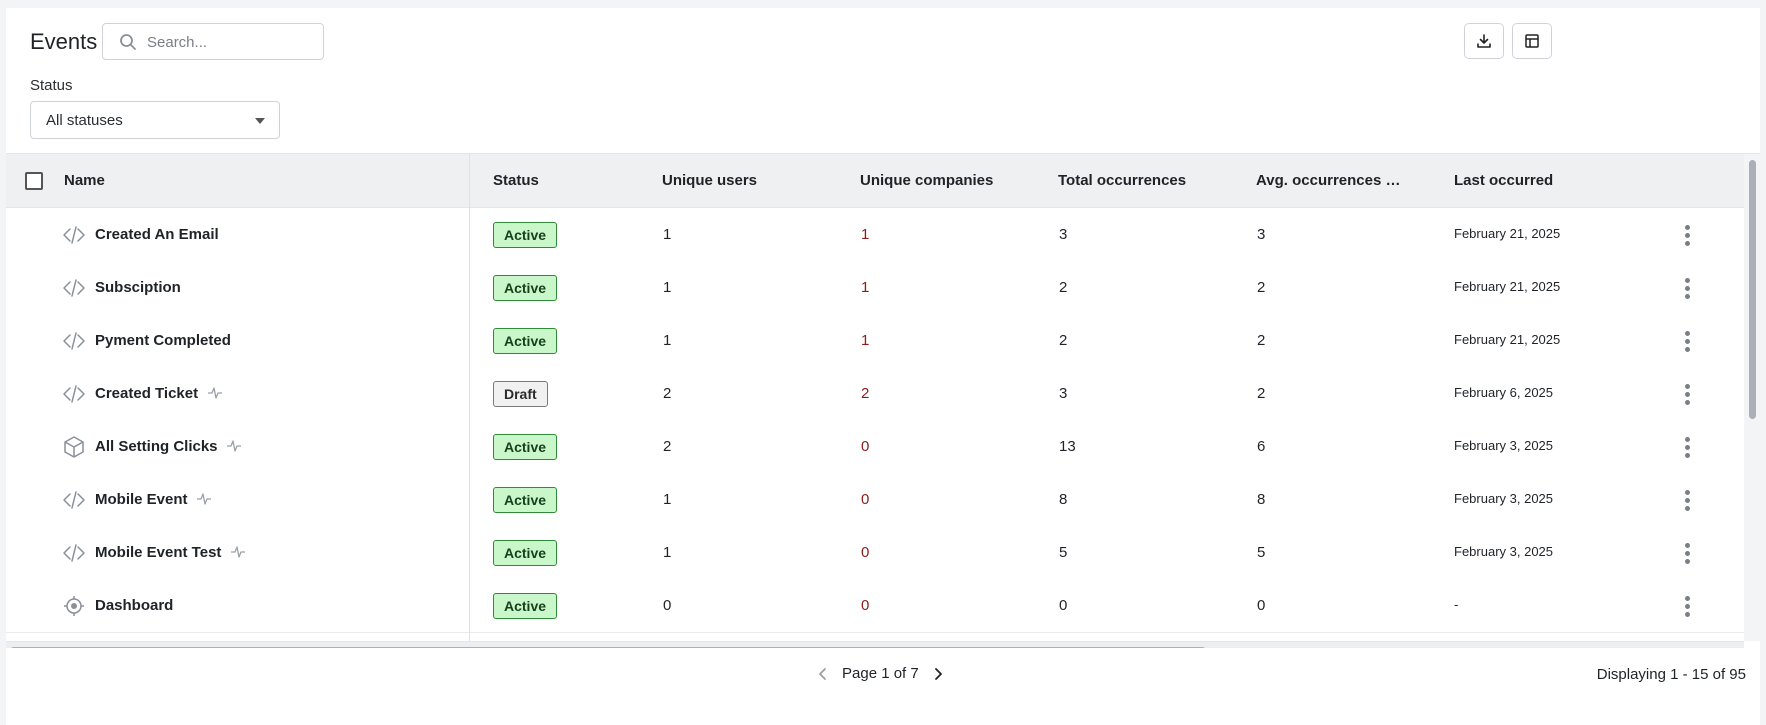 The height and width of the screenshot is (725, 1766). Describe the element at coordinates (141, 499) in the screenshot. I see `event-name: Mobile Event` at that location.